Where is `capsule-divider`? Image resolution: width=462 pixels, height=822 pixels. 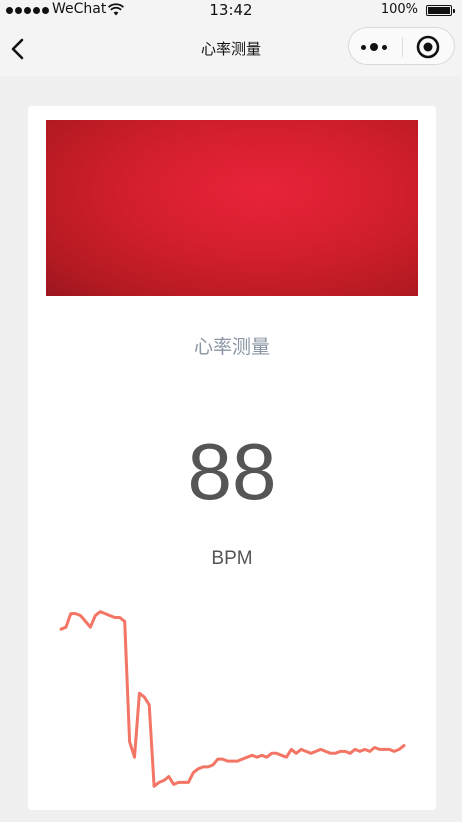
capsule-divider is located at coordinates (402, 47).